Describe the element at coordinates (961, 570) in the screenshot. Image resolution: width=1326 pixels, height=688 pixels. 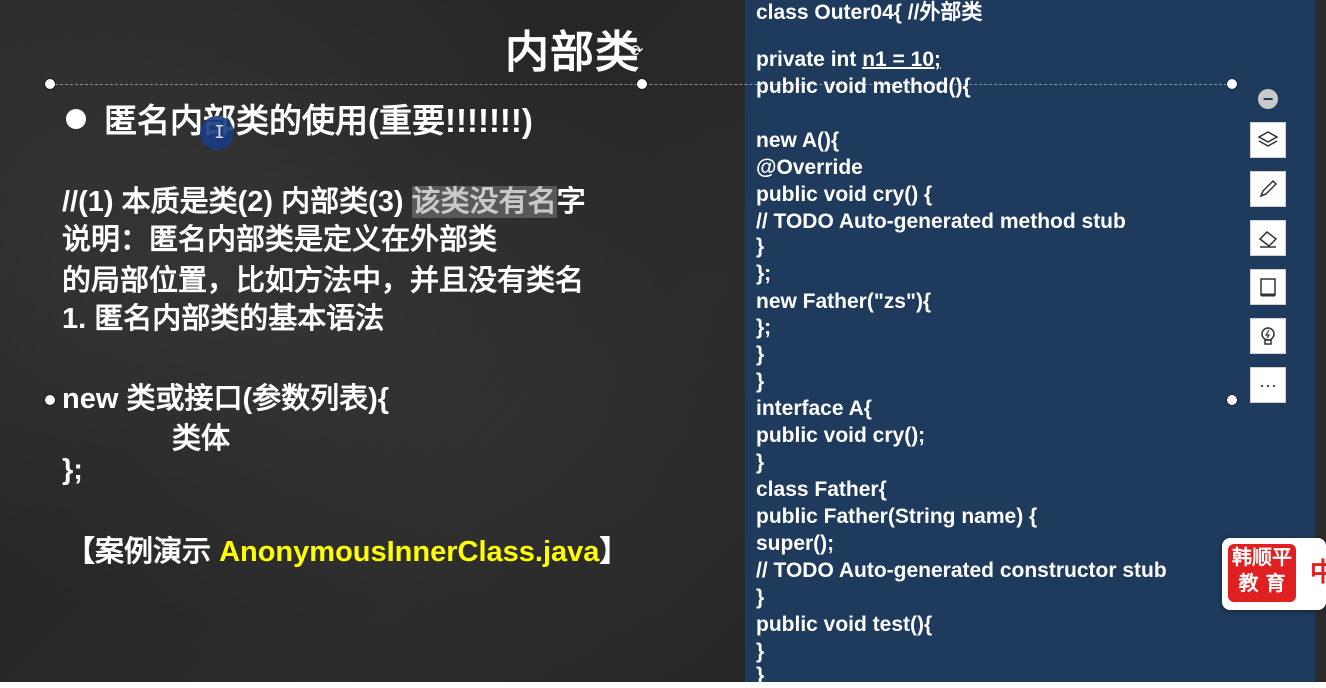
I see `code-line-19: // TODO Auto-generated constructor stub` at that location.